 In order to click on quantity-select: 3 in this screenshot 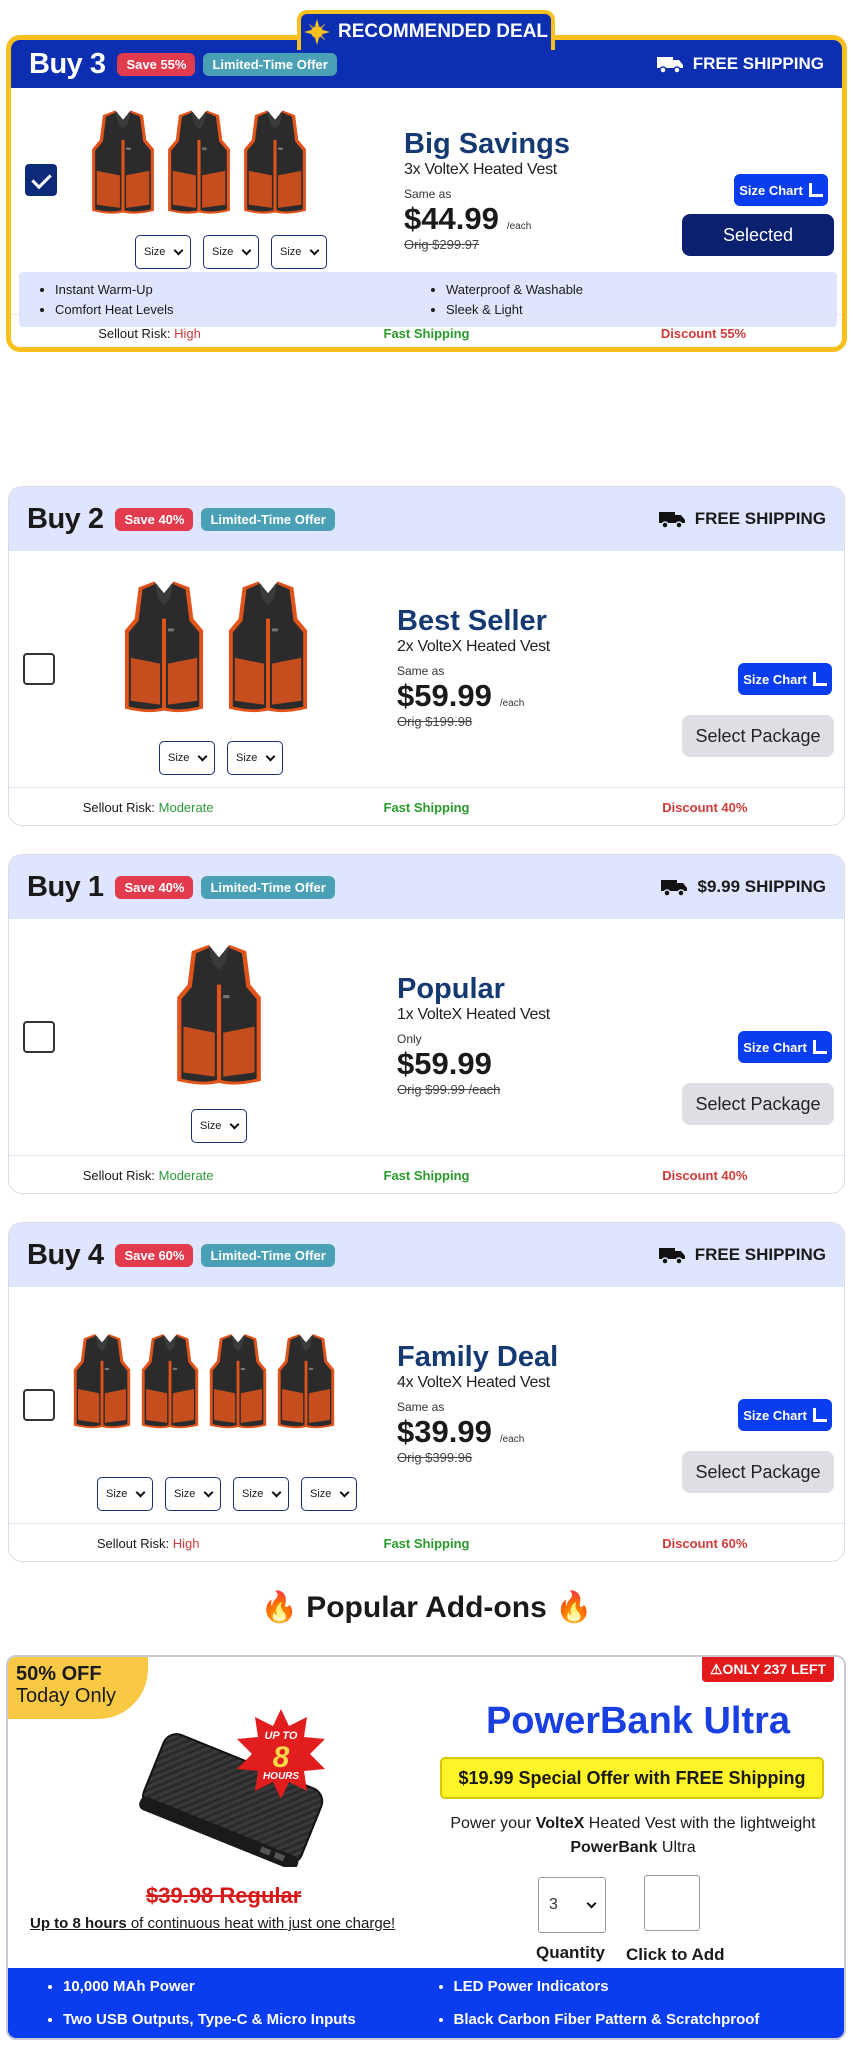, I will do `click(572, 1905)`.